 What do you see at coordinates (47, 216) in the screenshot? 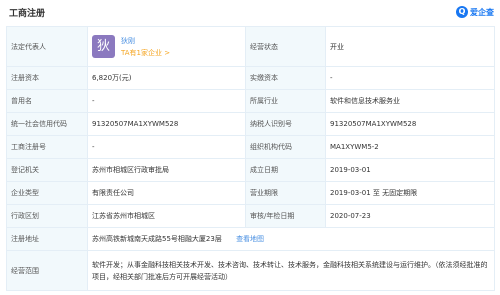
I see `region-label: 行政区划` at bounding box center [47, 216].